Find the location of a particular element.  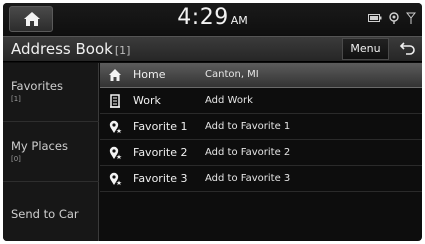

sidebar-item-label: Send to Car is located at coordinates (45, 214).